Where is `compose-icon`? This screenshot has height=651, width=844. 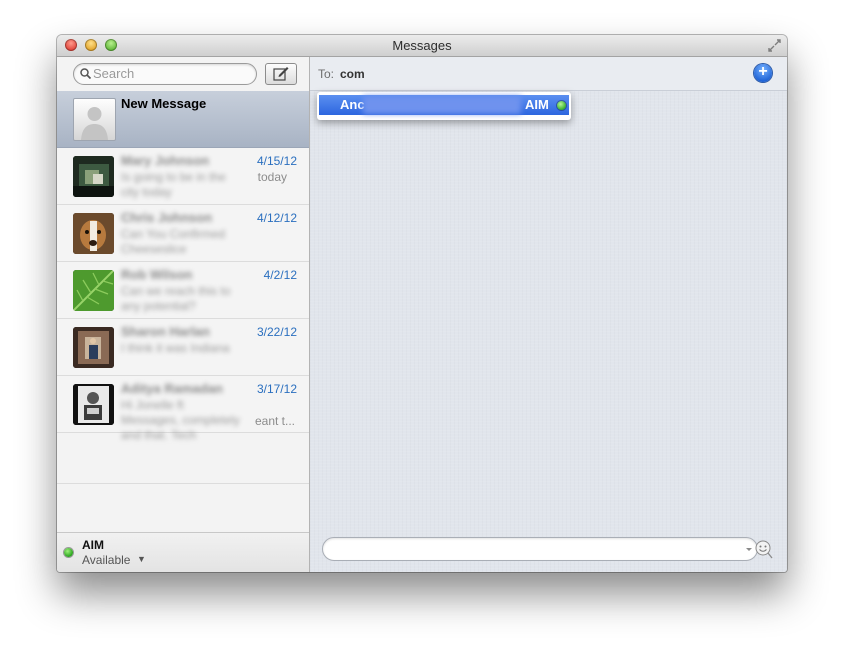
compose-icon is located at coordinates (281, 74).